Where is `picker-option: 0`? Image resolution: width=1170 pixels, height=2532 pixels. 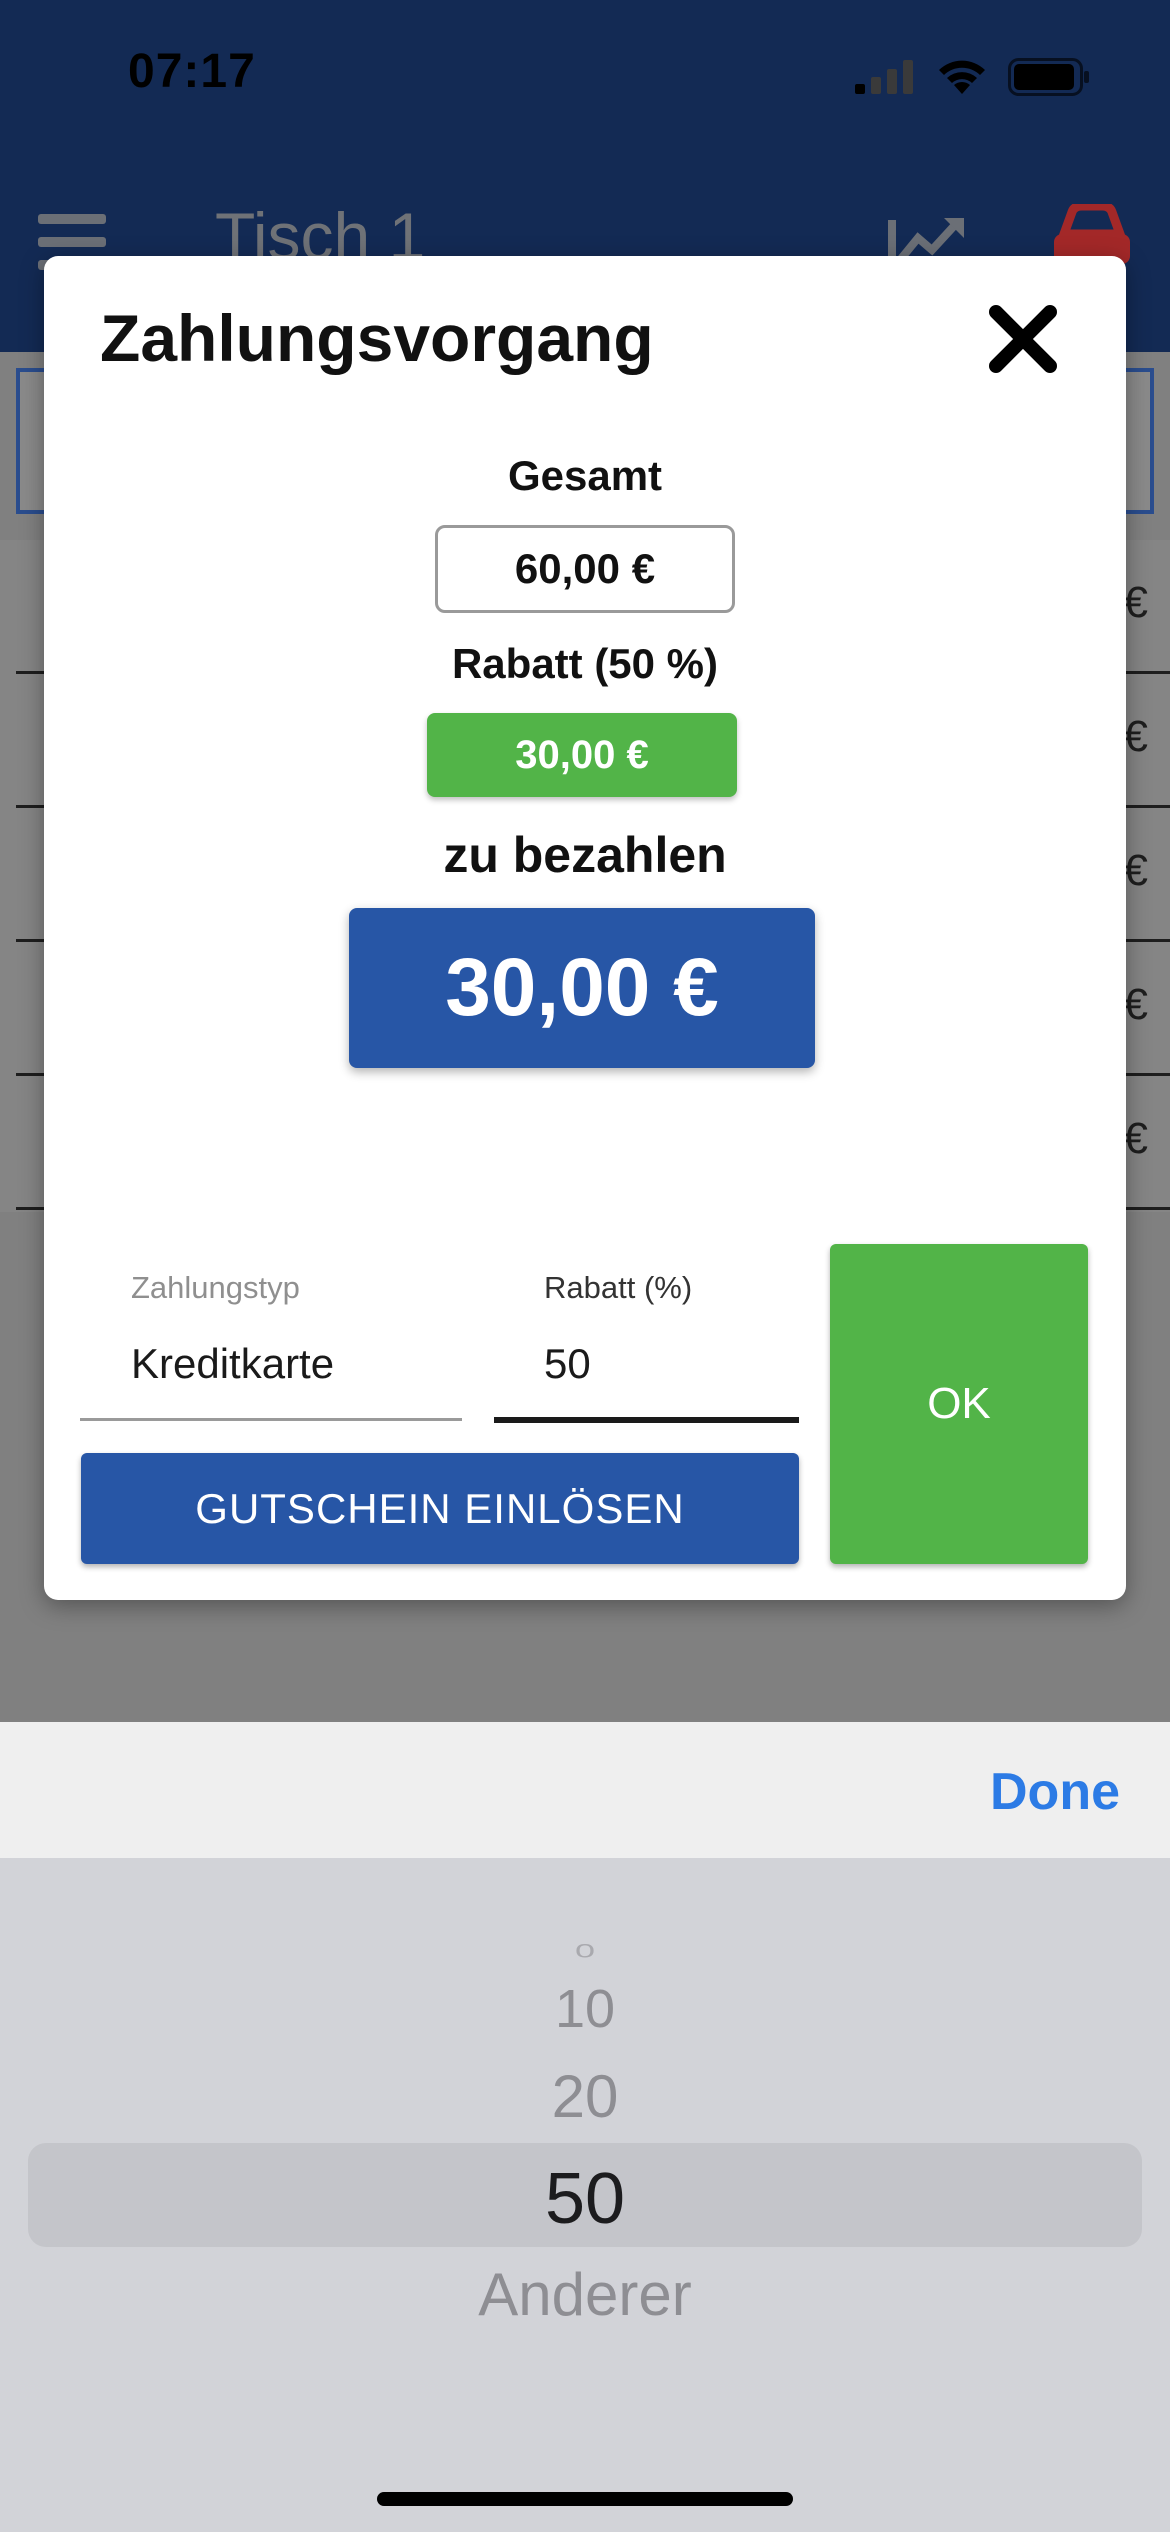
picker-option: 0 is located at coordinates (585, 1950).